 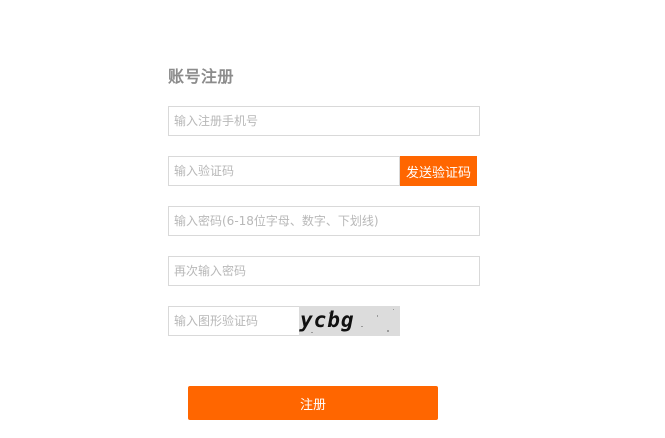 What do you see at coordinates (284, 171) in the screenshot?
I see `sms-code-input` at bounding box center [284, 171].